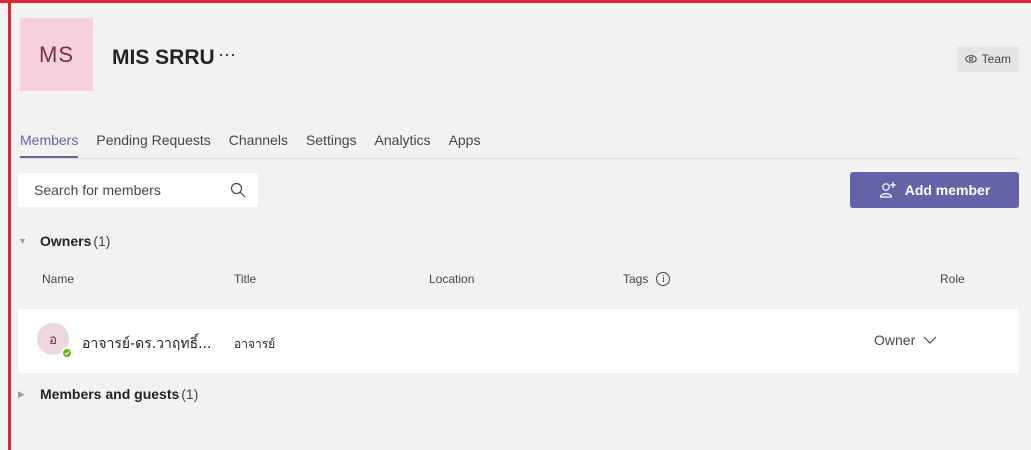 The image size is (1031, 450). Describe the element at coordinates (930, 340) in the screenshot. I see `chevron-down-icon` at that location.